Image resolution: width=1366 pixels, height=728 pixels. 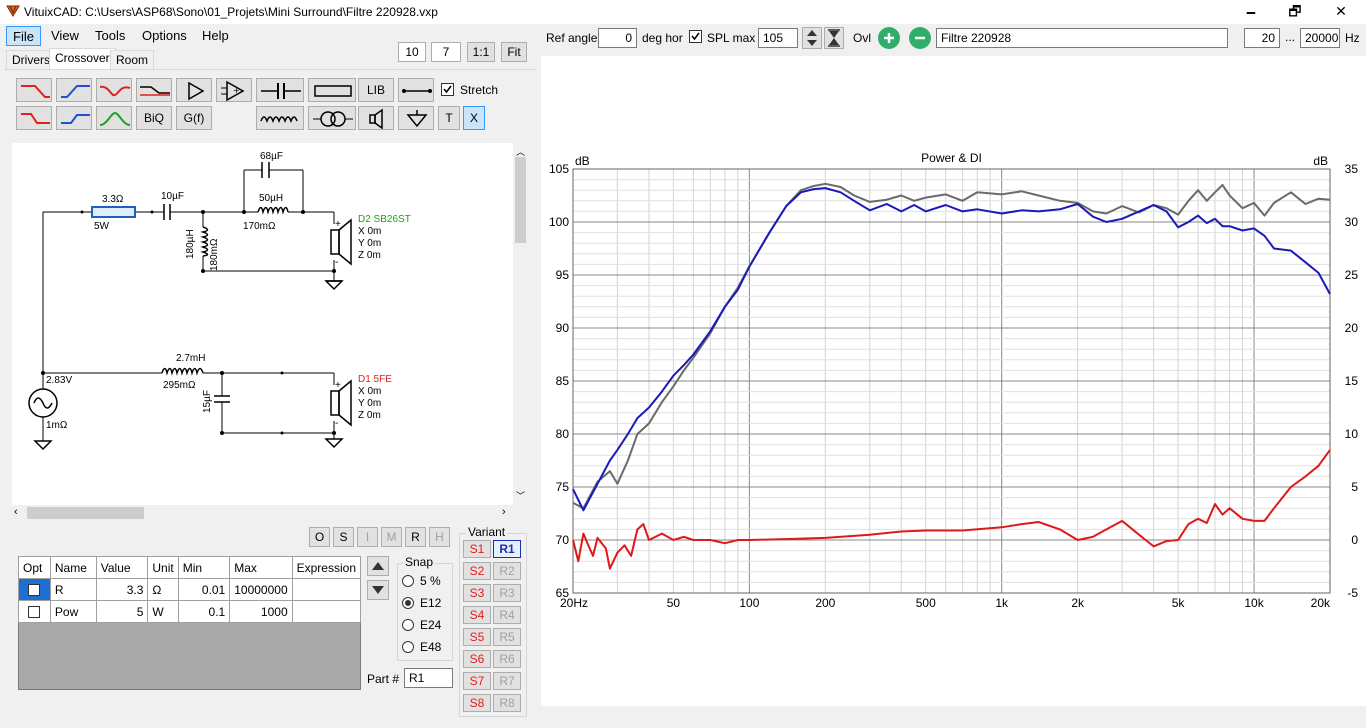 What do you see at coordinates (376, 90) in the screenshot?
I see `library-button: LIB` at bounding box center [376, 90].